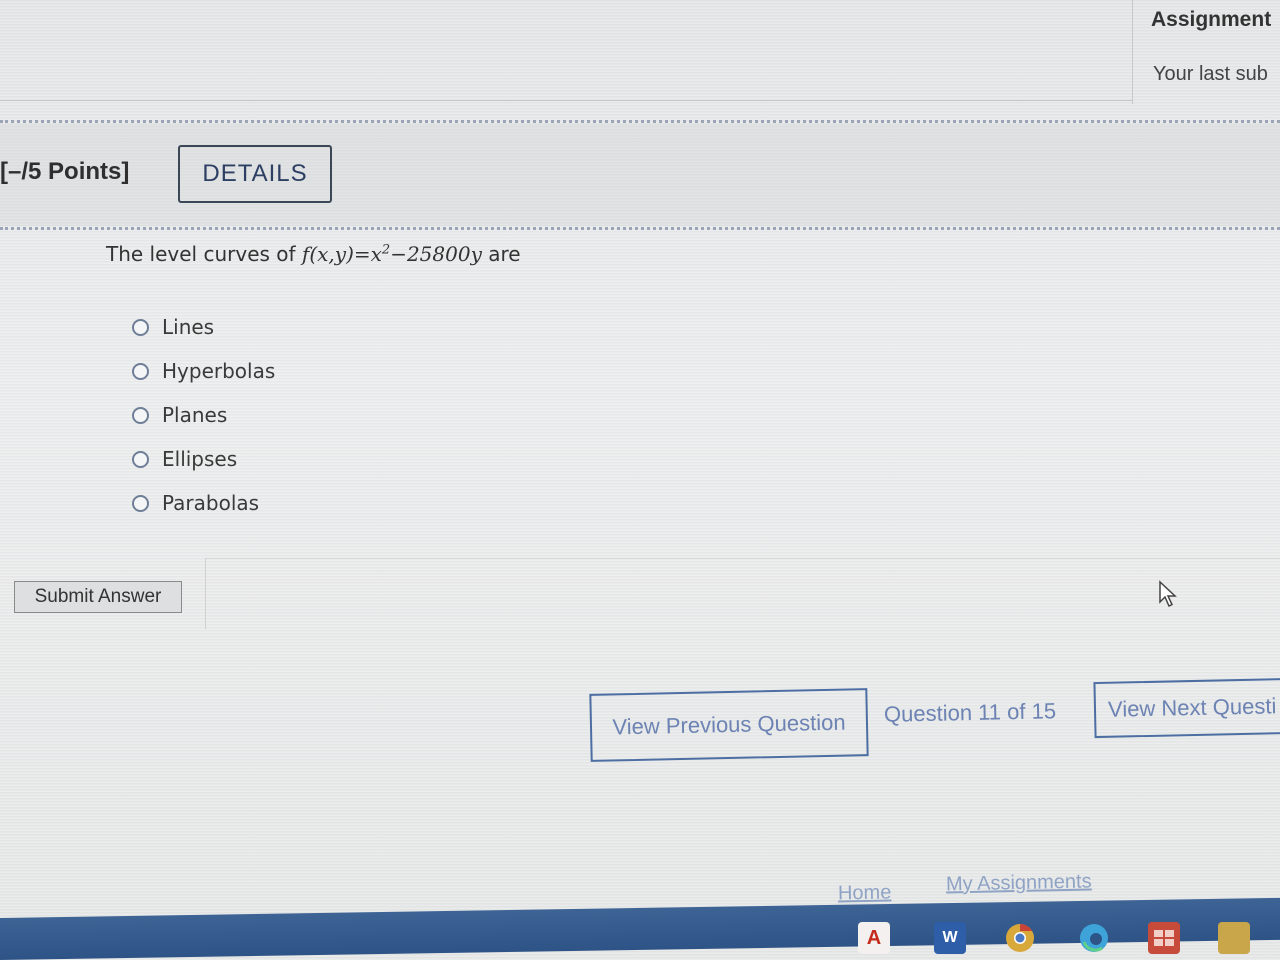 The image size is (1280, 960). What do you see at coordinates (1206, 52) in the screenshot?
I see `assignment-side-panel: Assignment Your last sub` at bounding box center [1206, 52].